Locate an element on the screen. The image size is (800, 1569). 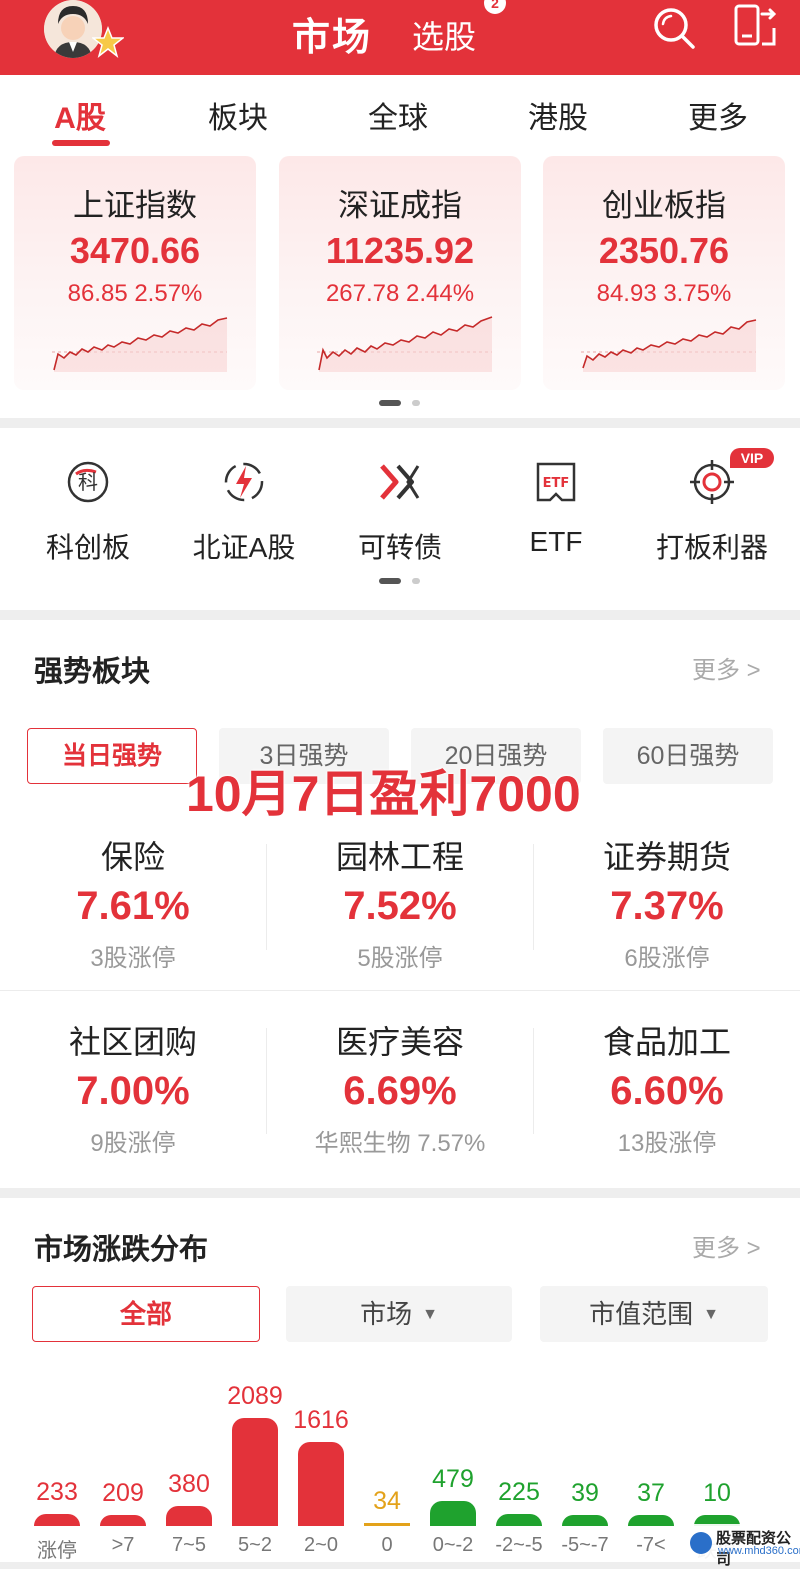
sector-tile: 园林工程 7.52% 5股涨停 is located at coordinates (400, 896).